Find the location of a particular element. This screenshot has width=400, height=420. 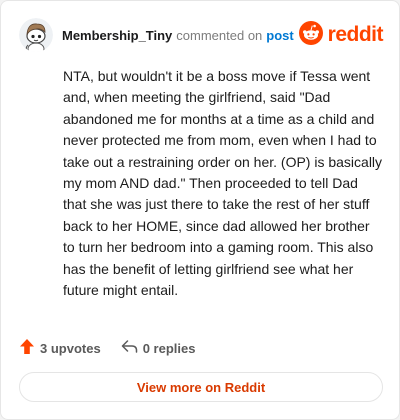

reddit-brand: reddit is located at coordinates (341, 35).